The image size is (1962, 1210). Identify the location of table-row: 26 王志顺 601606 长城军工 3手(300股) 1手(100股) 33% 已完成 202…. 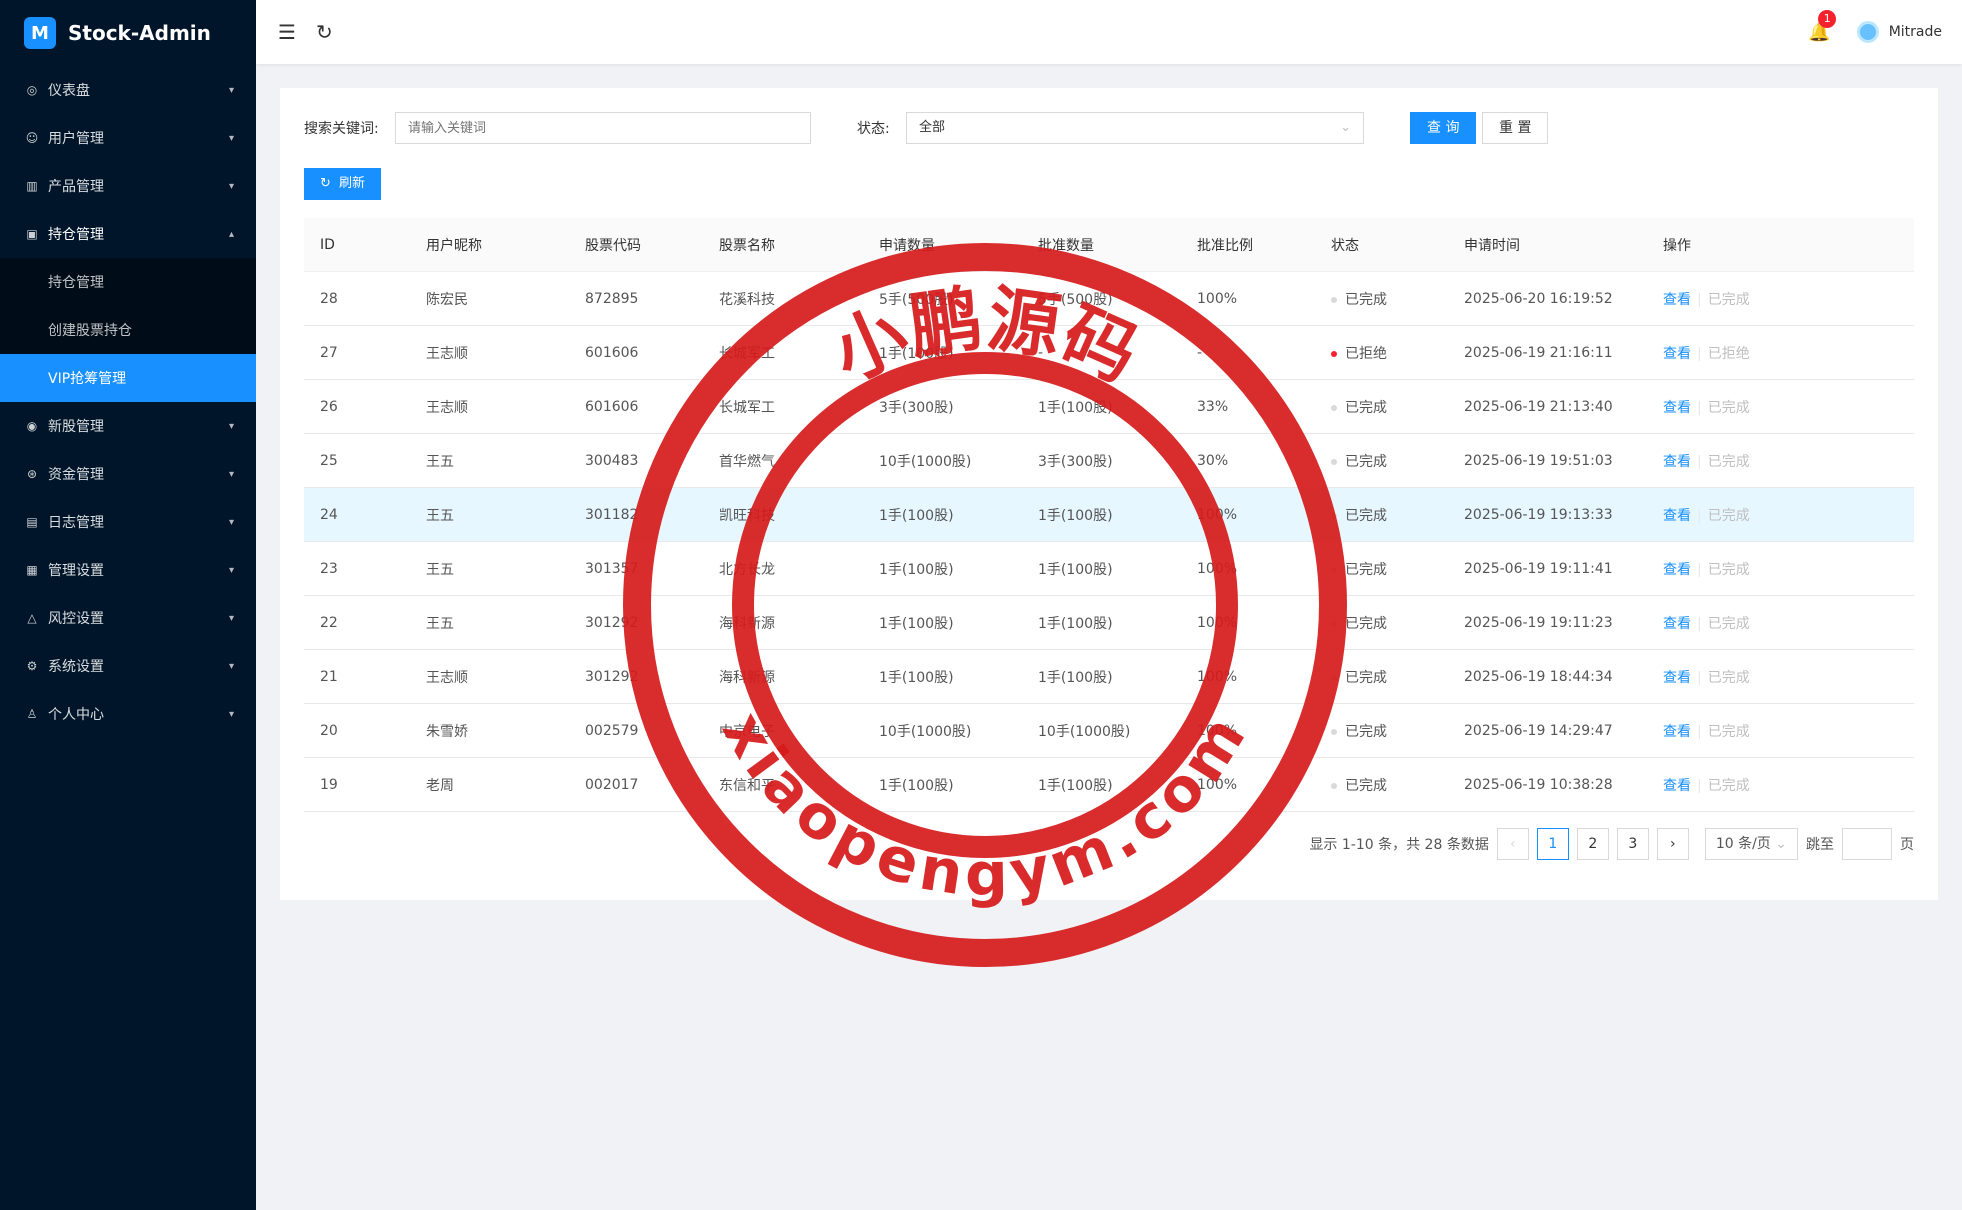
(1109, 407).